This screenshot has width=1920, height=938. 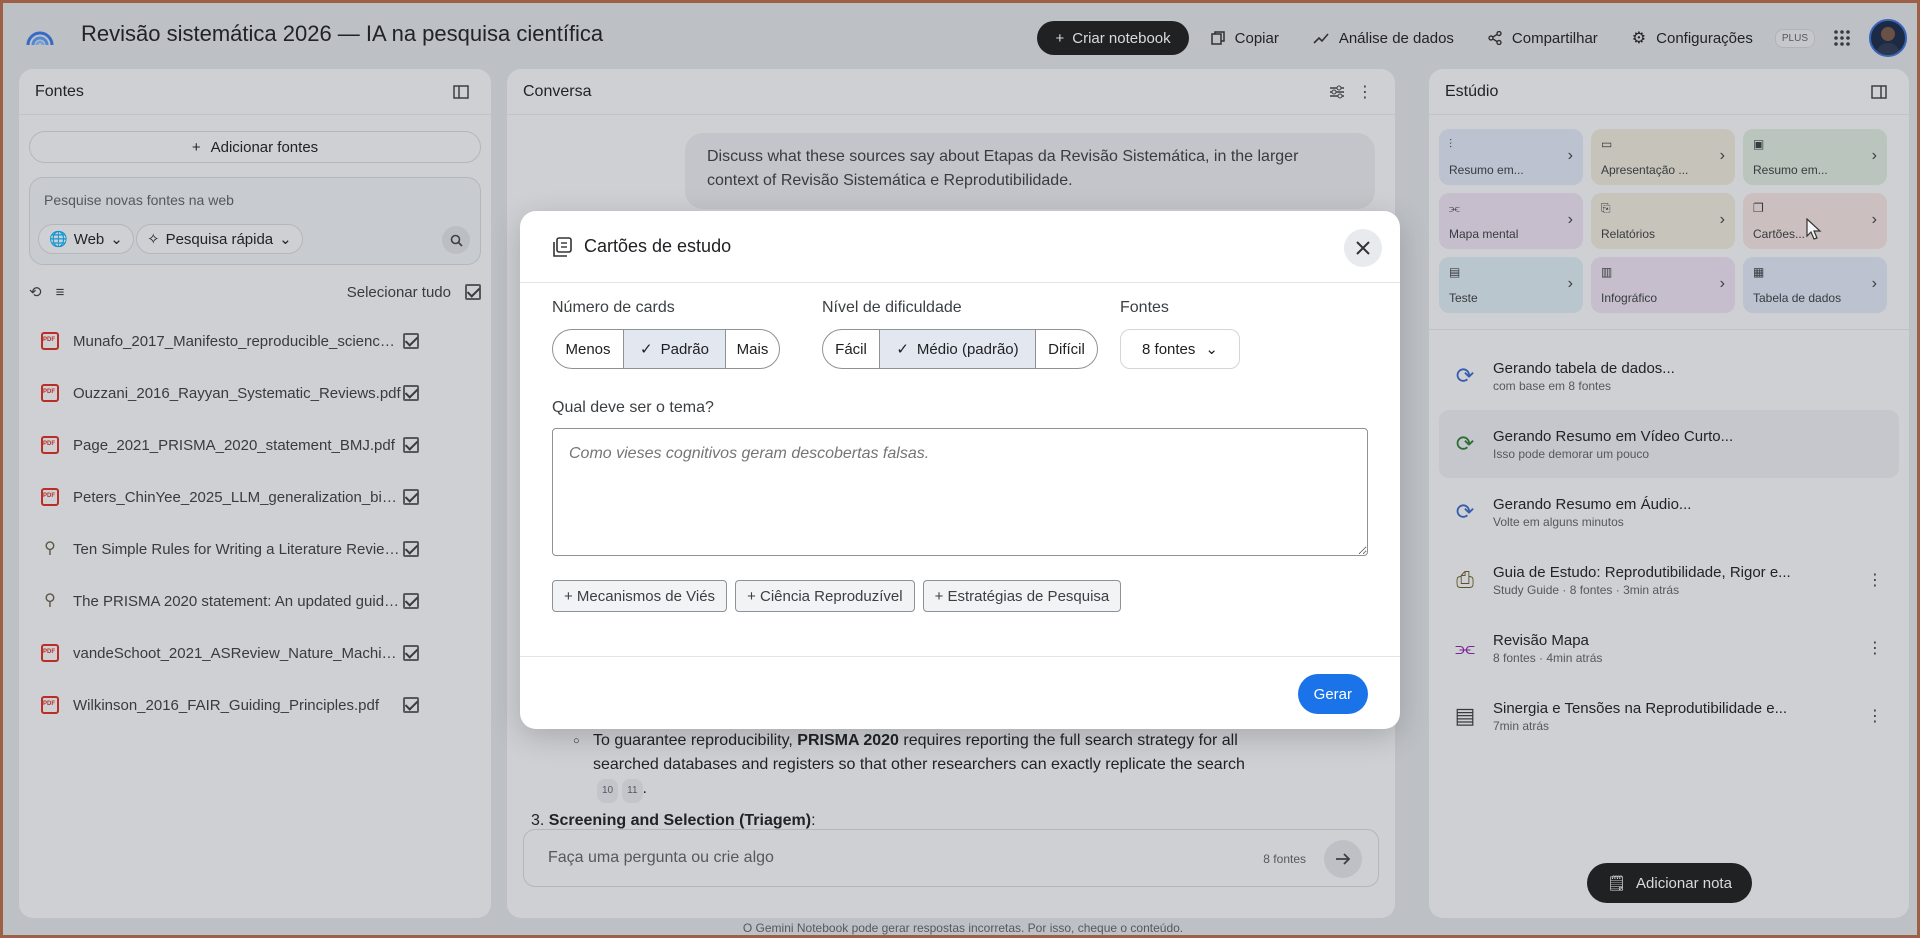 I want to click on sources-selector-label: Fontes, so click(x=1144, y=307).